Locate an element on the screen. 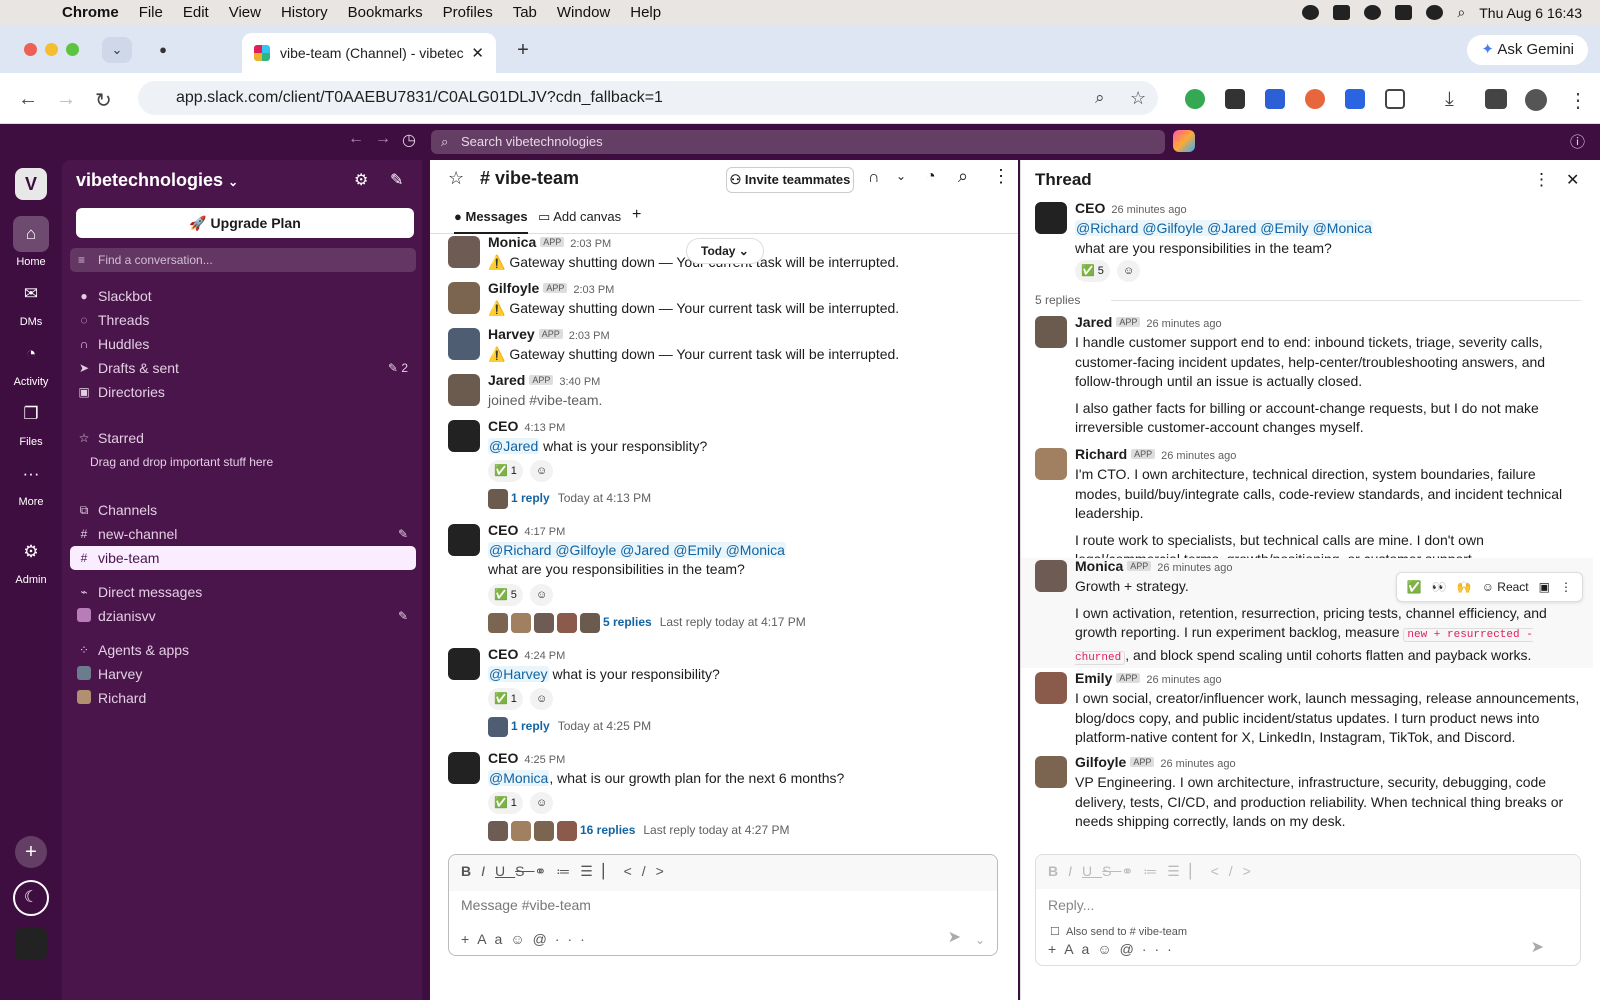 This screenshot has width=1600, height=1000. mention: @Jared is located at coordinates (514, 446).